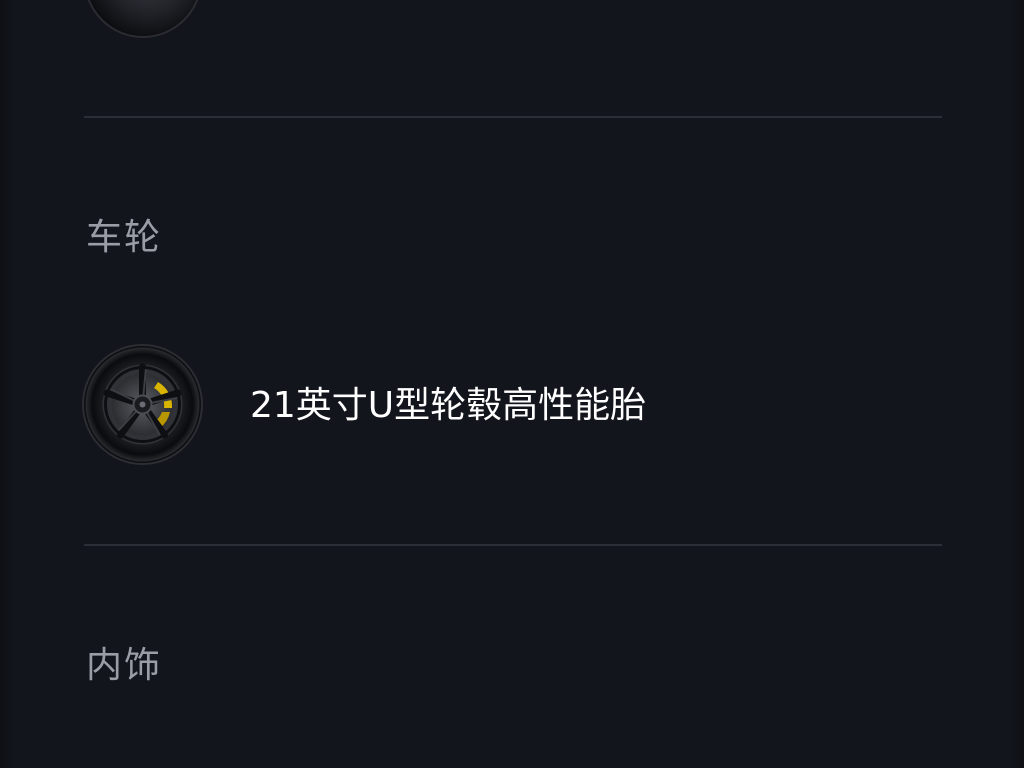  Describe the element at coordinates (142, 404) in the screenshot. I see `wheel-thumbnail-icon` at that location.